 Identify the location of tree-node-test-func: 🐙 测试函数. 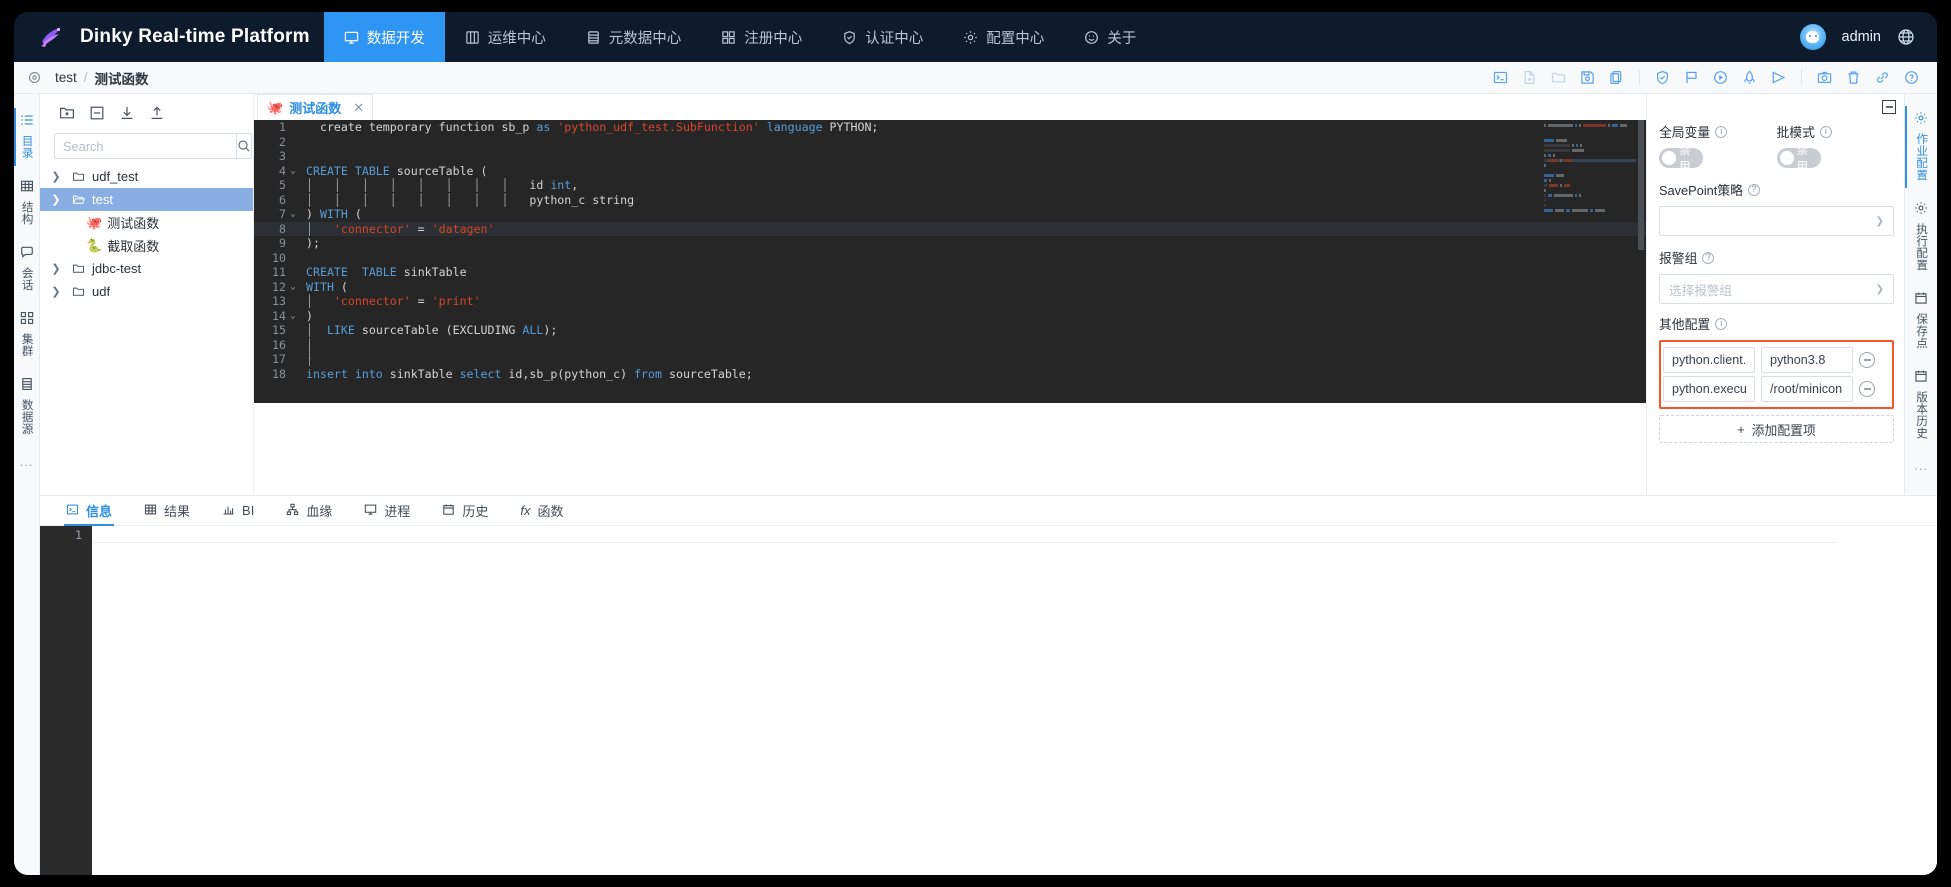
(146, 222).